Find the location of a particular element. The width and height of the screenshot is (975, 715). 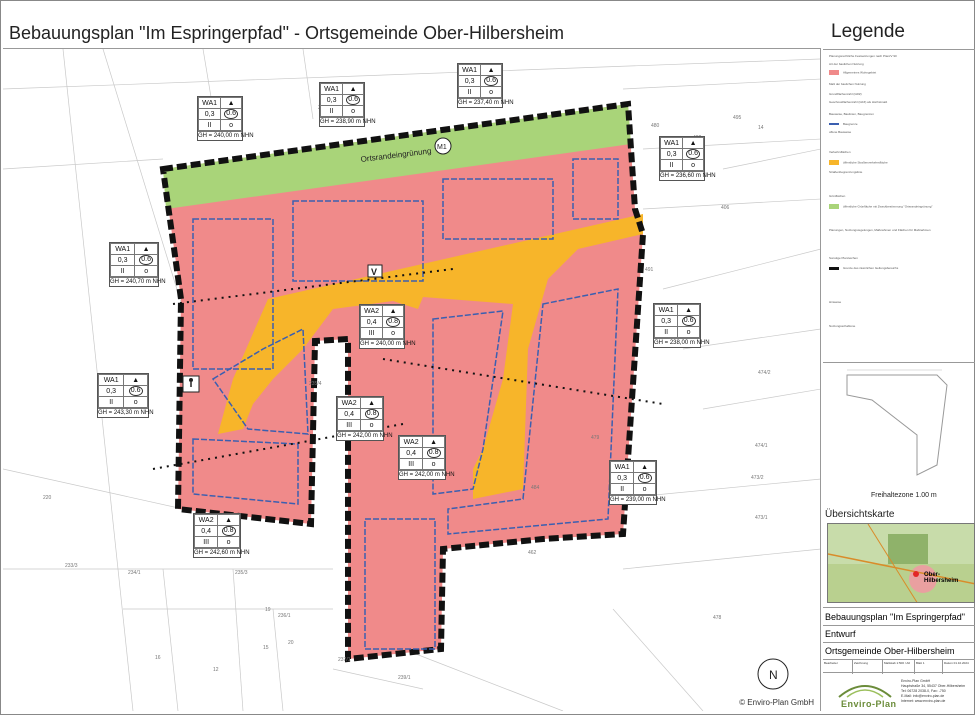

usage-box: WA2 ▲ 0,4 0.8 III o GH = 240,00 m NHN is located at coordinates (387, 326).